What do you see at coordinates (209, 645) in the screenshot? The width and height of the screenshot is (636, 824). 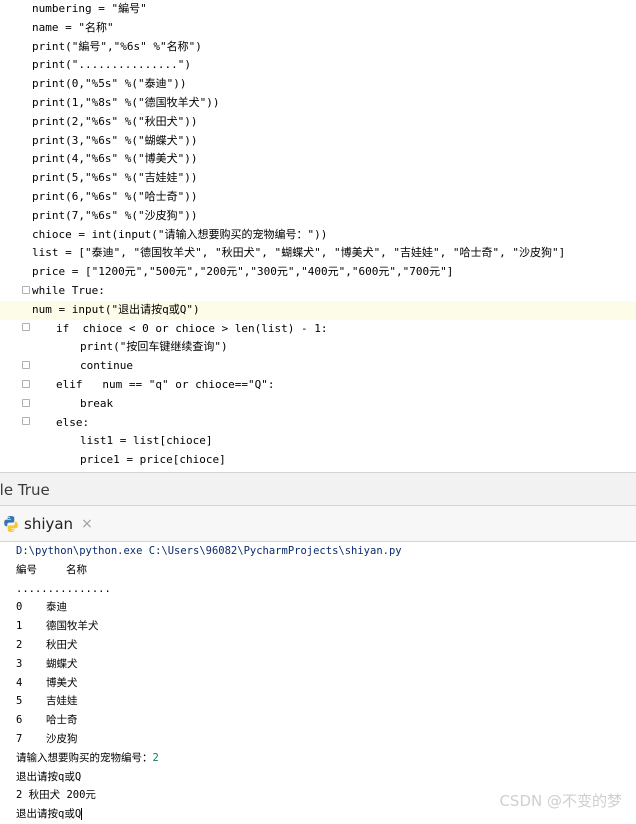 I see `console-list-item: 2 秋田犬` at bounding box center [209, 645].